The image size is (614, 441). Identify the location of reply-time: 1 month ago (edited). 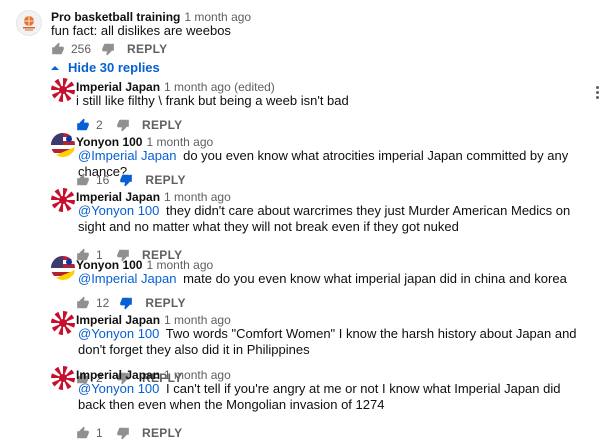
(219, 87).